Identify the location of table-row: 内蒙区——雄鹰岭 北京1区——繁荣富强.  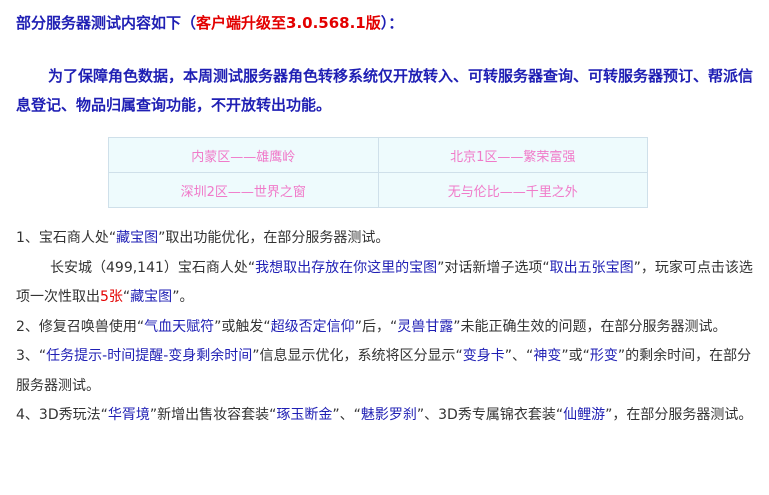
(378, 155).